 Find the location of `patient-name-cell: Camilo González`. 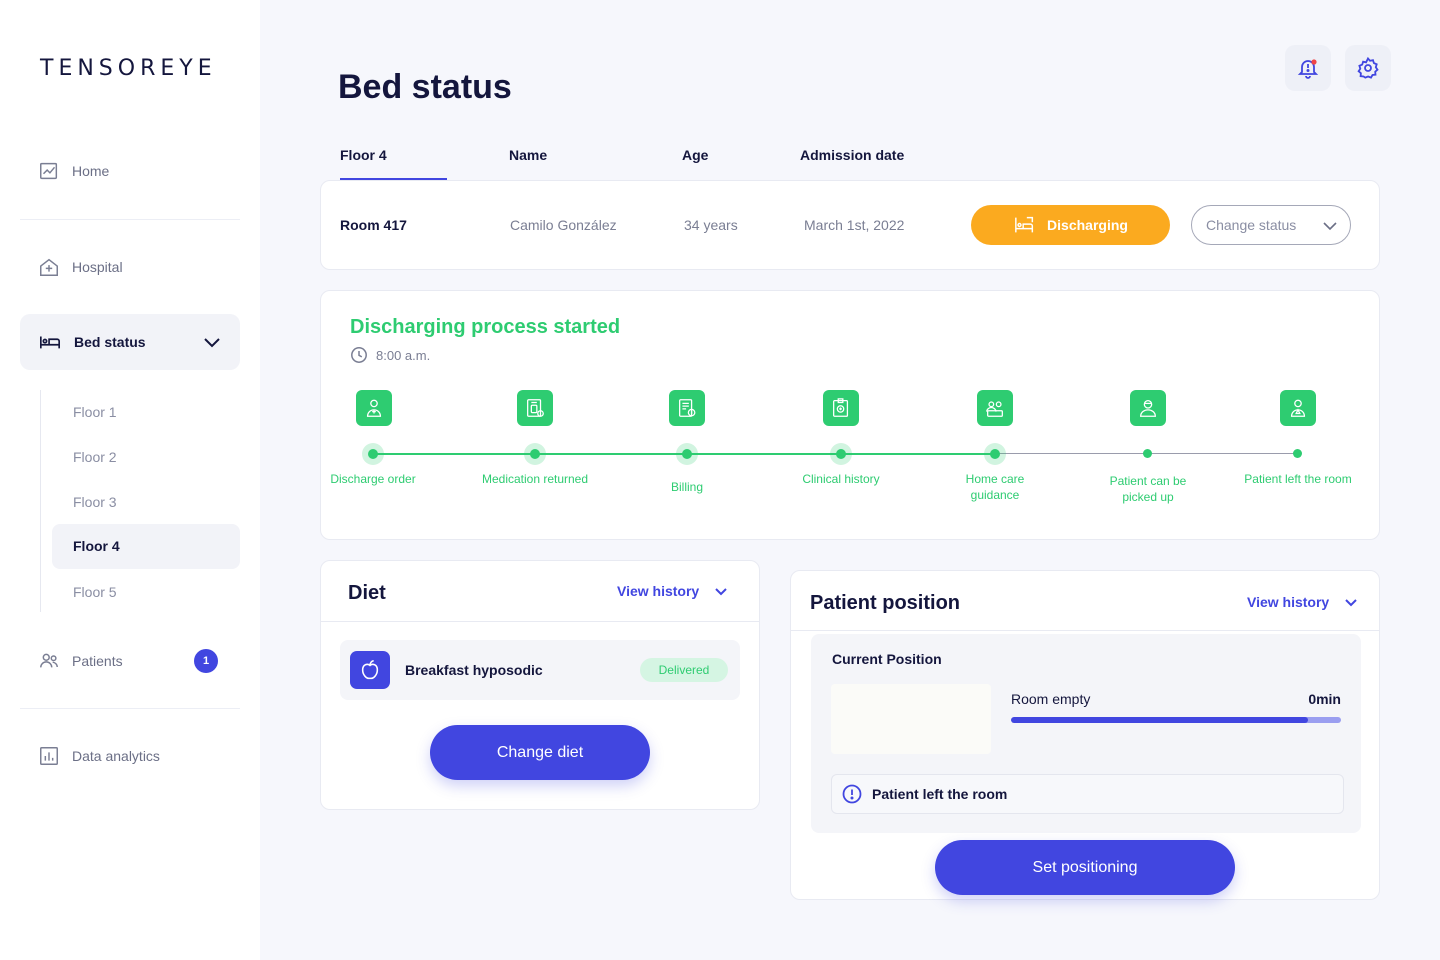

patient-name-cell: Camilo González is located at coordinates (563, 225).